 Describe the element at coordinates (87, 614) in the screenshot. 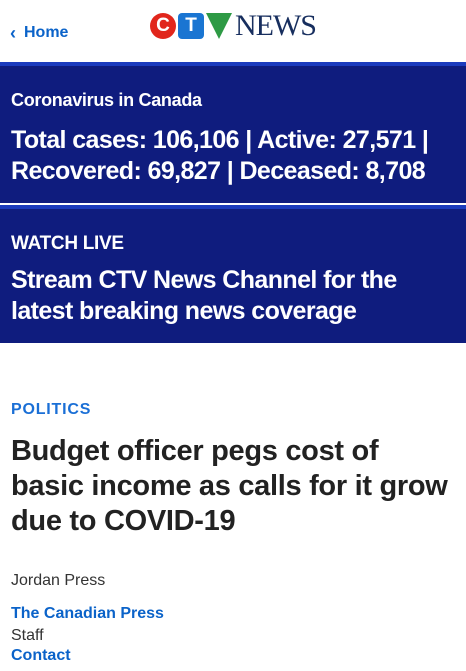

I see `publisher-link: The Canadian Press` at that location.